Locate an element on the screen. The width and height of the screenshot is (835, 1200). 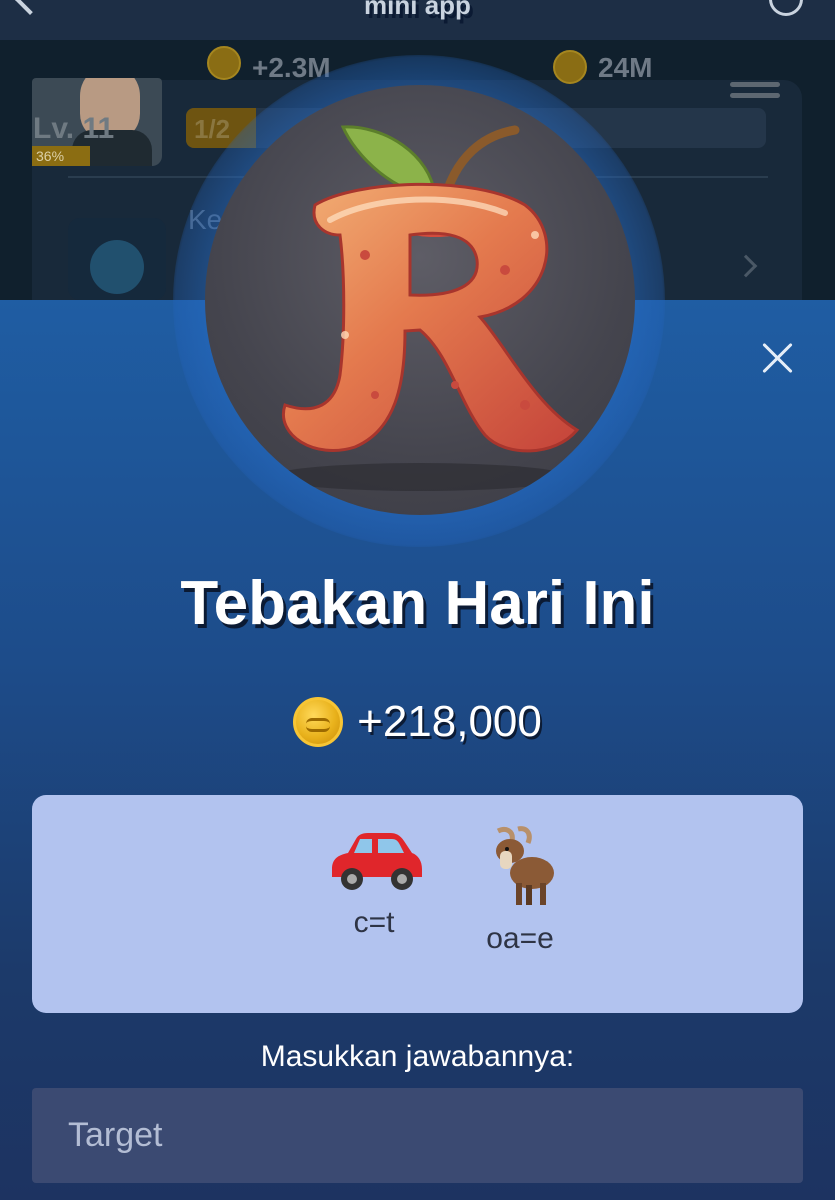
answer-prompt: Masukkan jawabannya: is located at coordinates (417, 1056).